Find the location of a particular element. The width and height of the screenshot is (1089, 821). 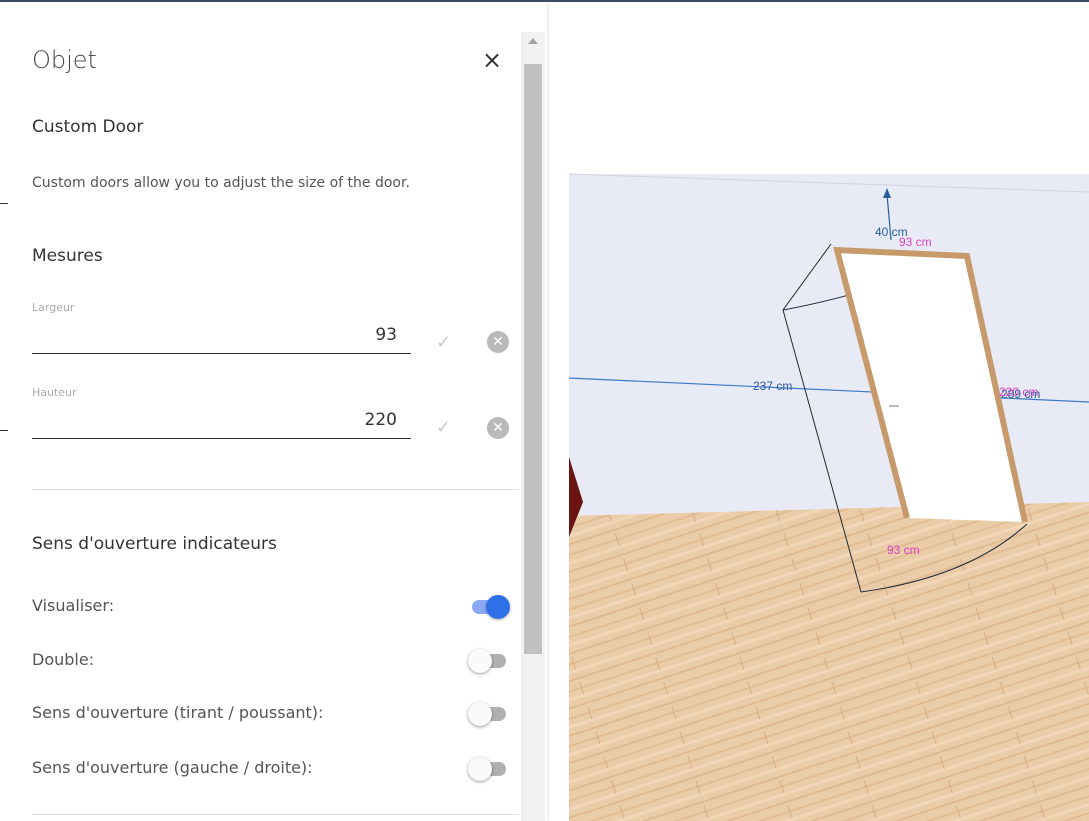

visualize-toggle is located at coordinates (491, 607).